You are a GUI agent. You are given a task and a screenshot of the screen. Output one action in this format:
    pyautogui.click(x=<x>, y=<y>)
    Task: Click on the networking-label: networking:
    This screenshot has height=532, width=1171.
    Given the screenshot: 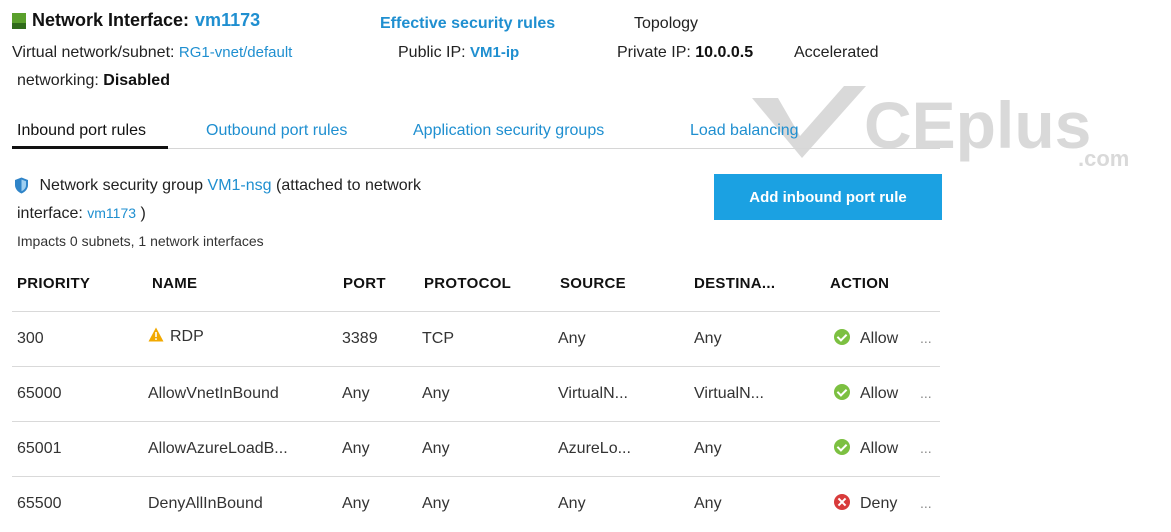 What is the action you would take?
    pyautogui.click(x=58, y=80)
    